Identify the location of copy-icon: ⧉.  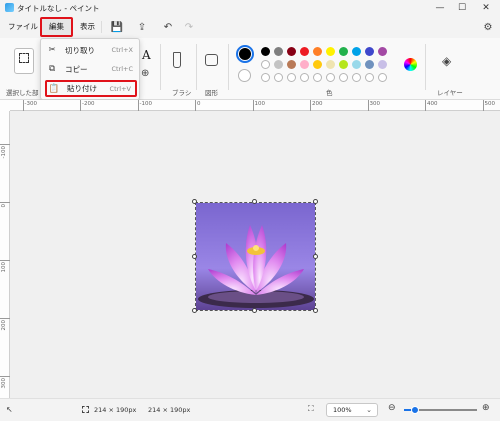
(52, 69).